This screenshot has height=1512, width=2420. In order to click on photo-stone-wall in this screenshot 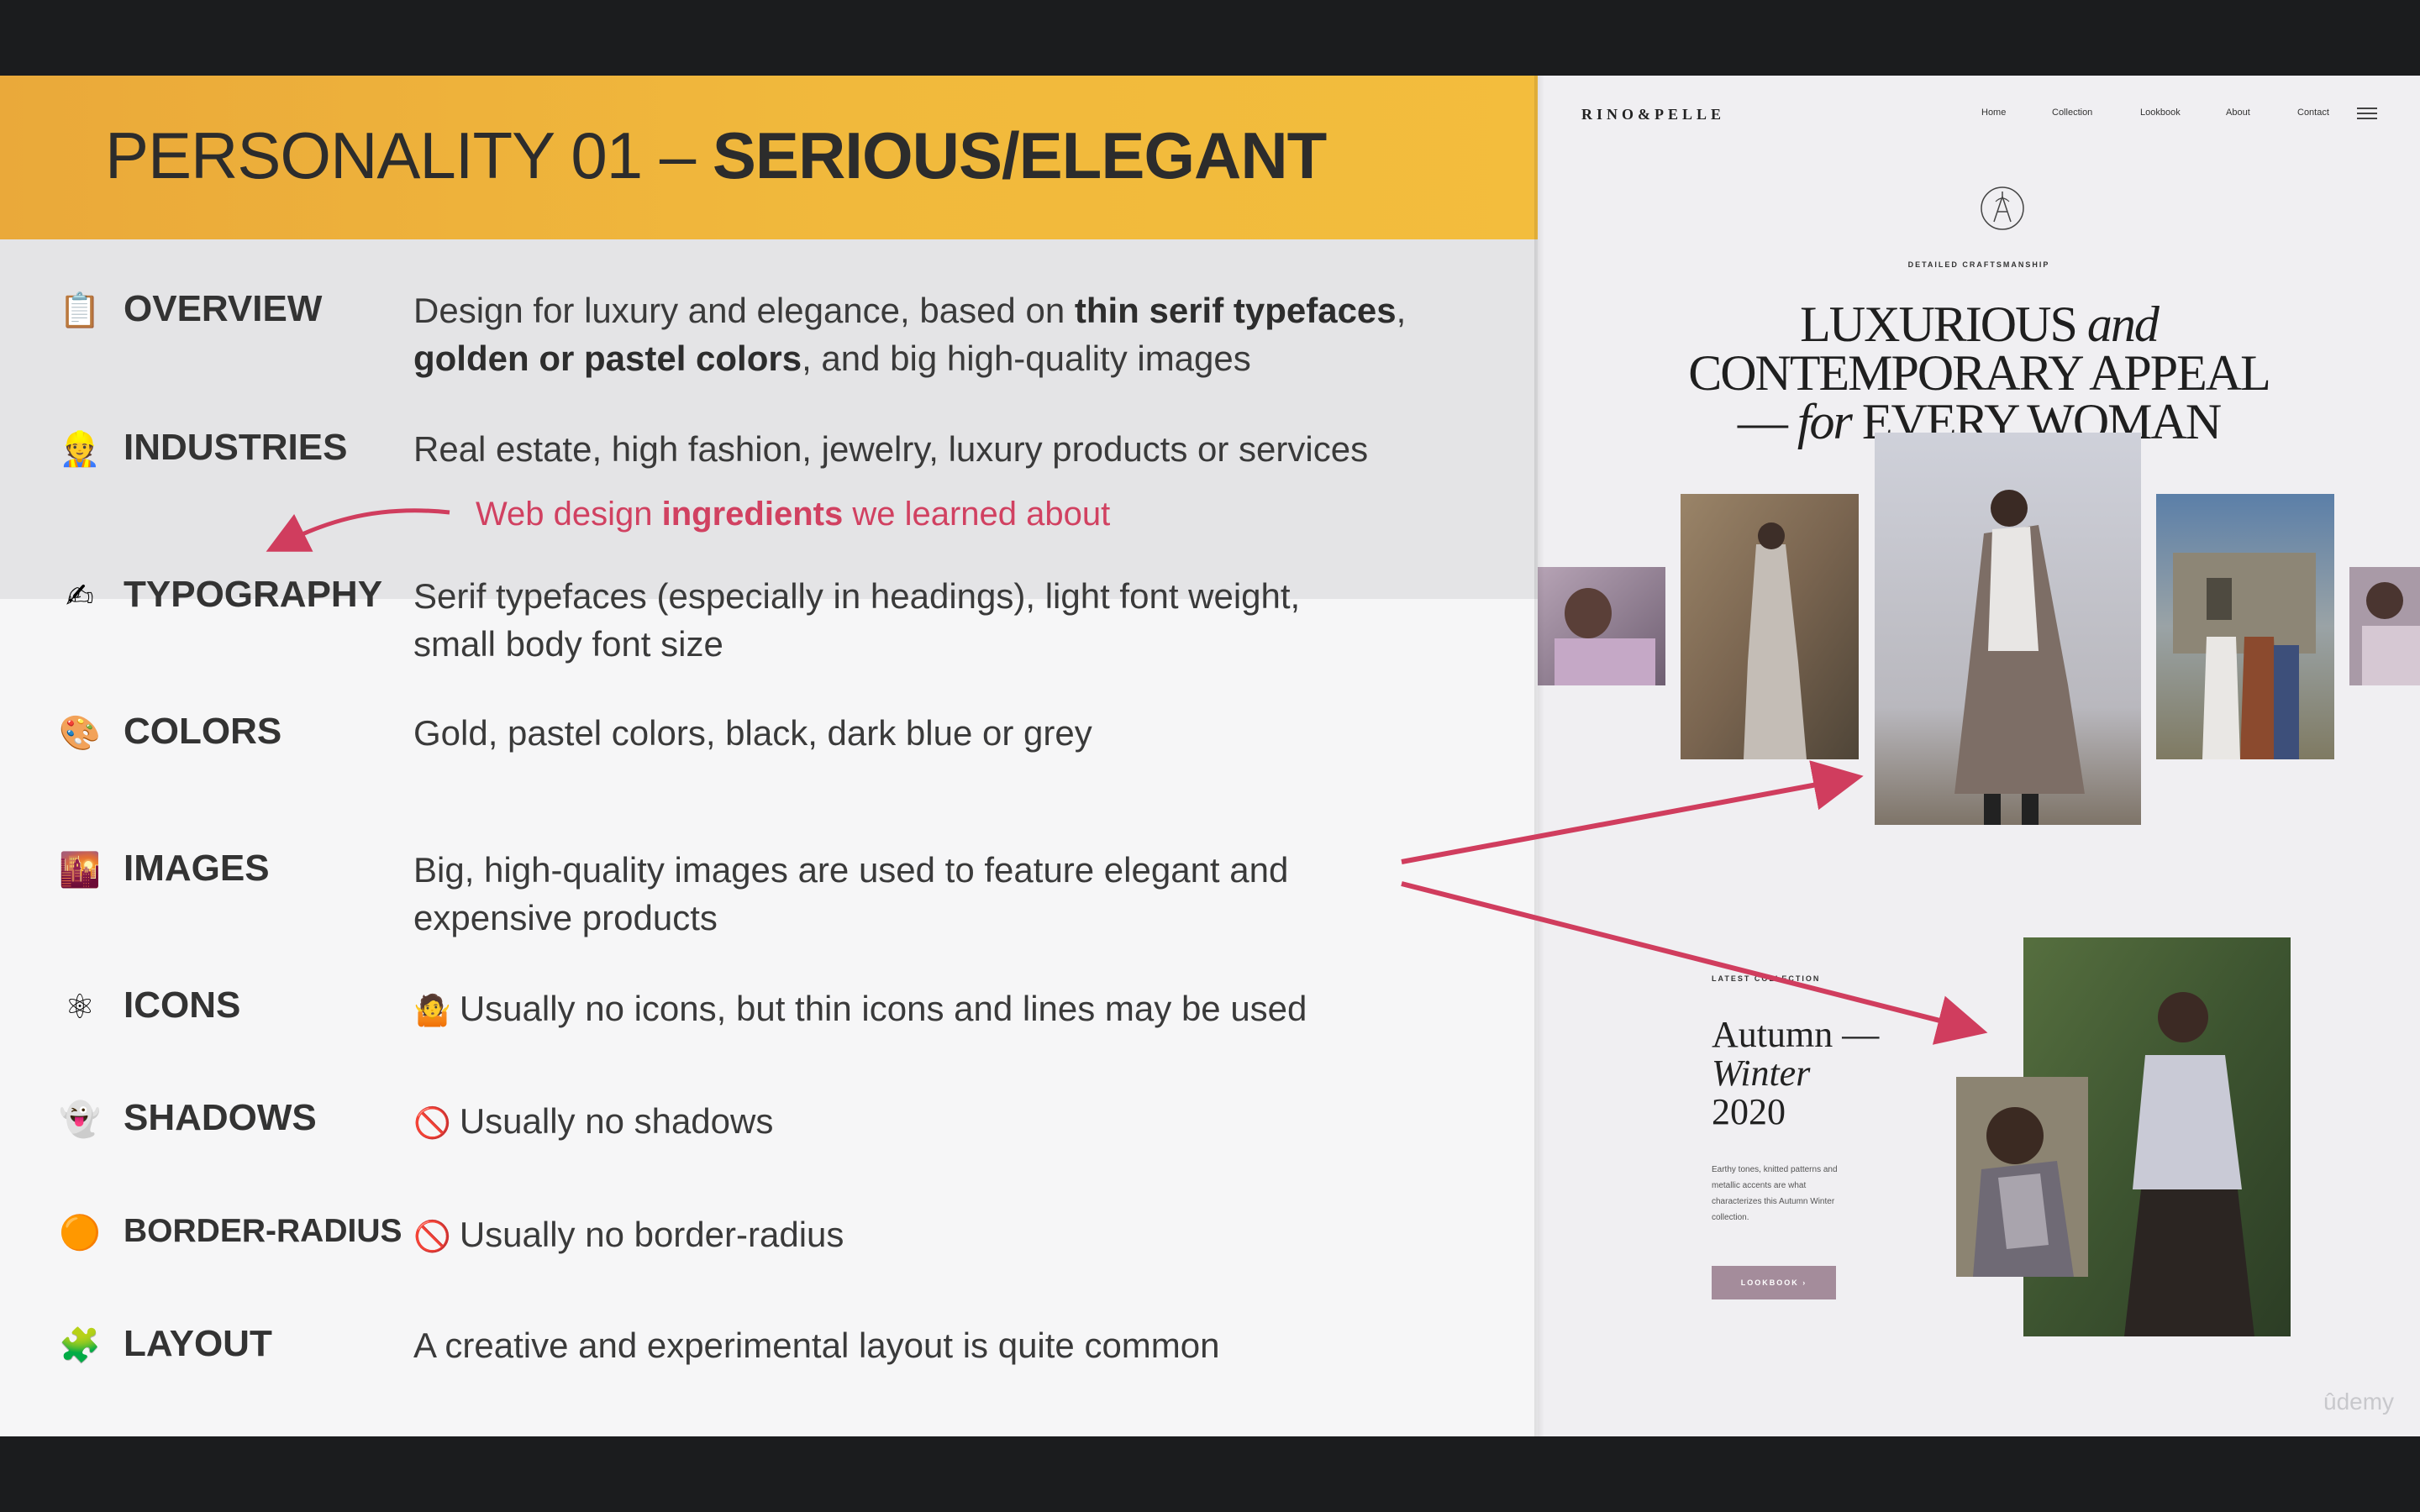, I will do `click(1770, 626)`.